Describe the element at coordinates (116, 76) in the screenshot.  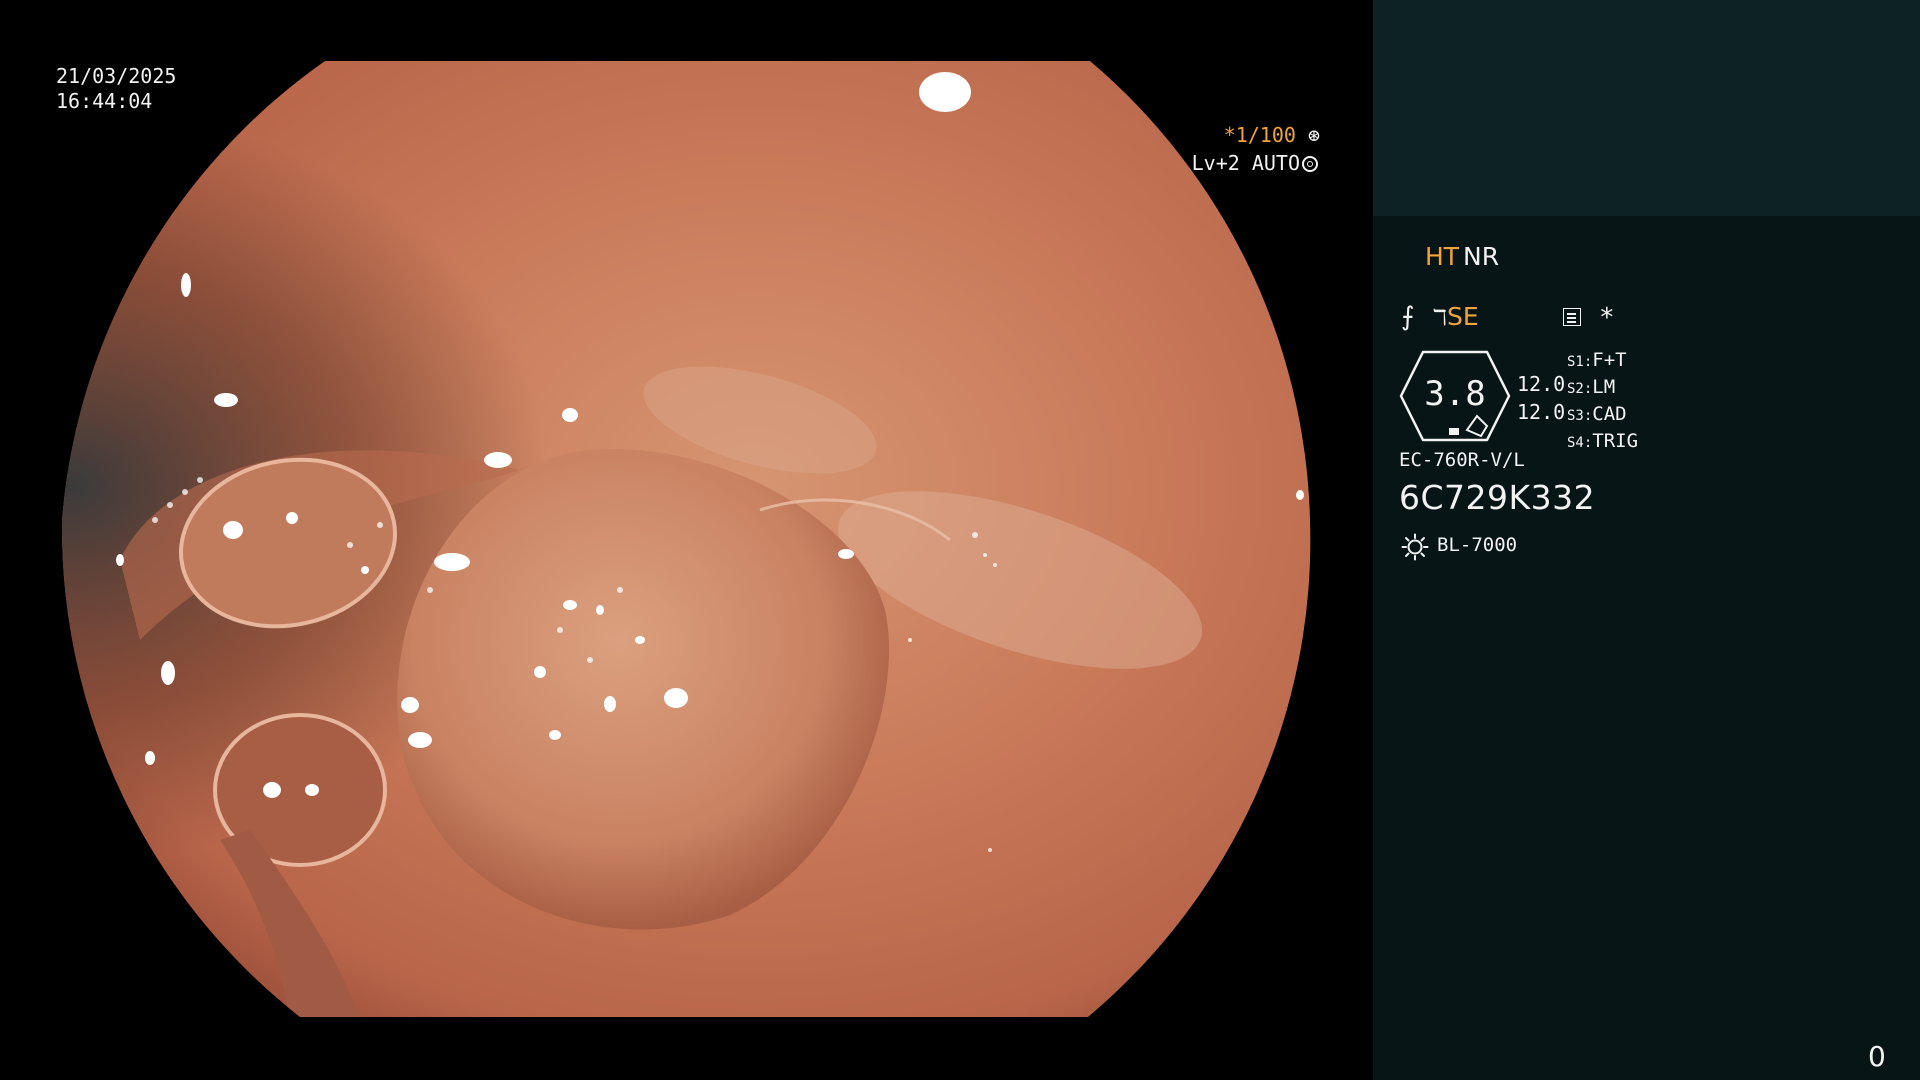
I see `date-text: 21/03/2025` at that location.